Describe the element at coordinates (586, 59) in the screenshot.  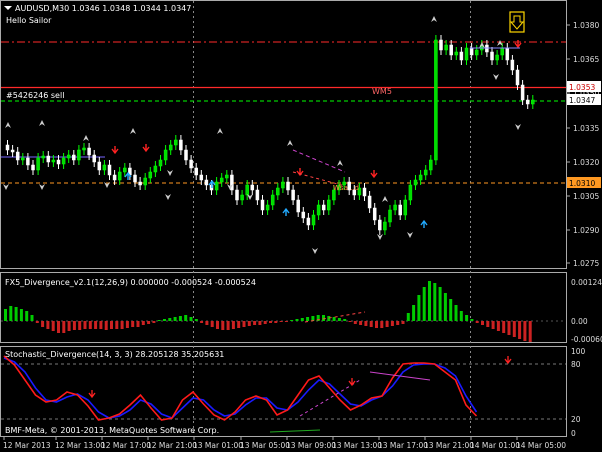
I see `price-tick-label: 1.0365` at that location.